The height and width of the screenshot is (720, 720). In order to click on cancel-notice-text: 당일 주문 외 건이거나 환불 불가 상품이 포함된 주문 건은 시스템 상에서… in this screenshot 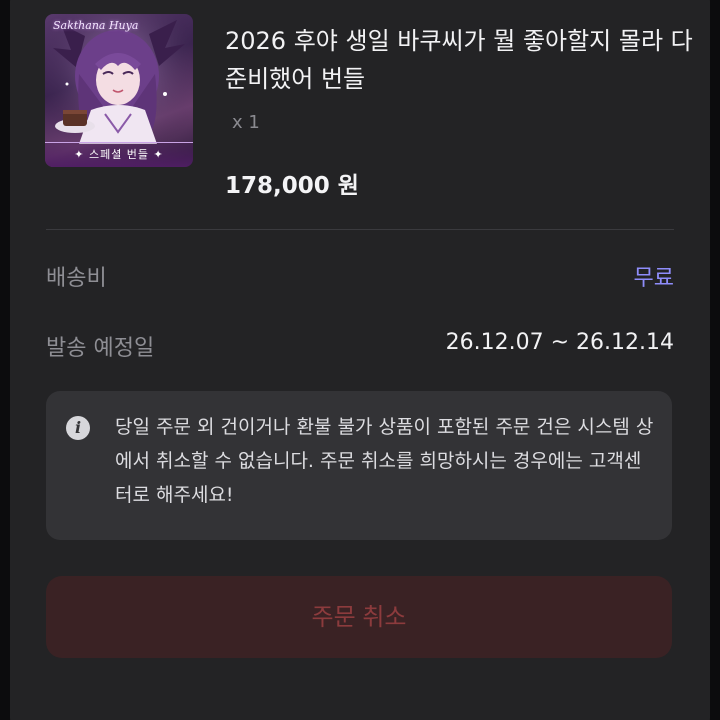, I will do `click(384, 461)`.